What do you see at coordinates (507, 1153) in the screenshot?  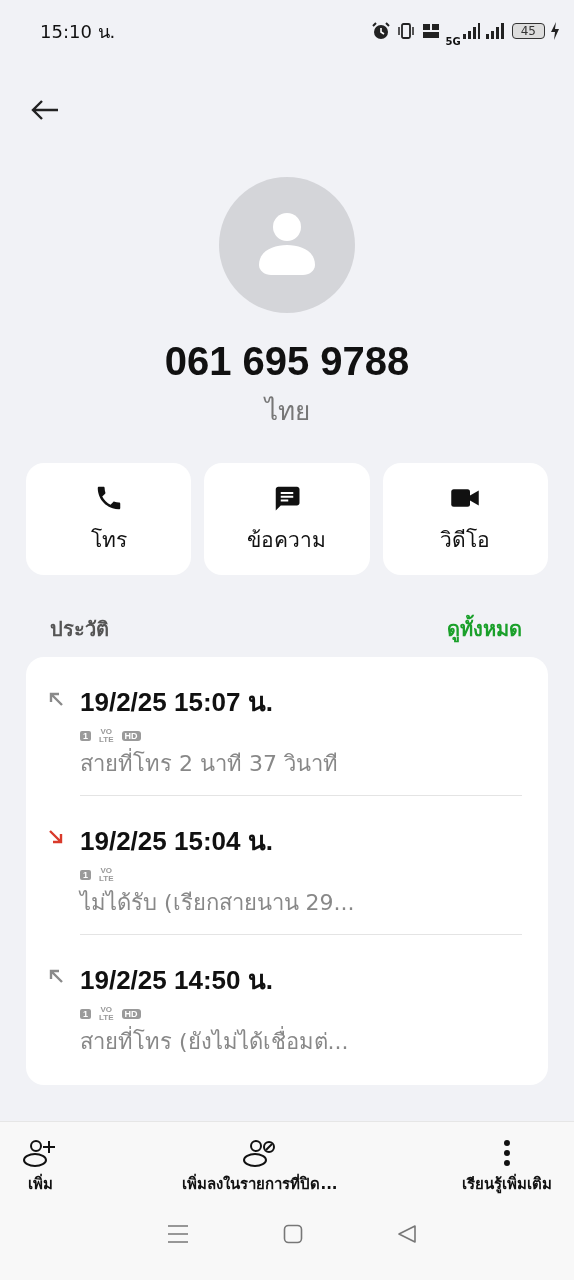 I see `more-icon` at bounding box center [507, 1153].